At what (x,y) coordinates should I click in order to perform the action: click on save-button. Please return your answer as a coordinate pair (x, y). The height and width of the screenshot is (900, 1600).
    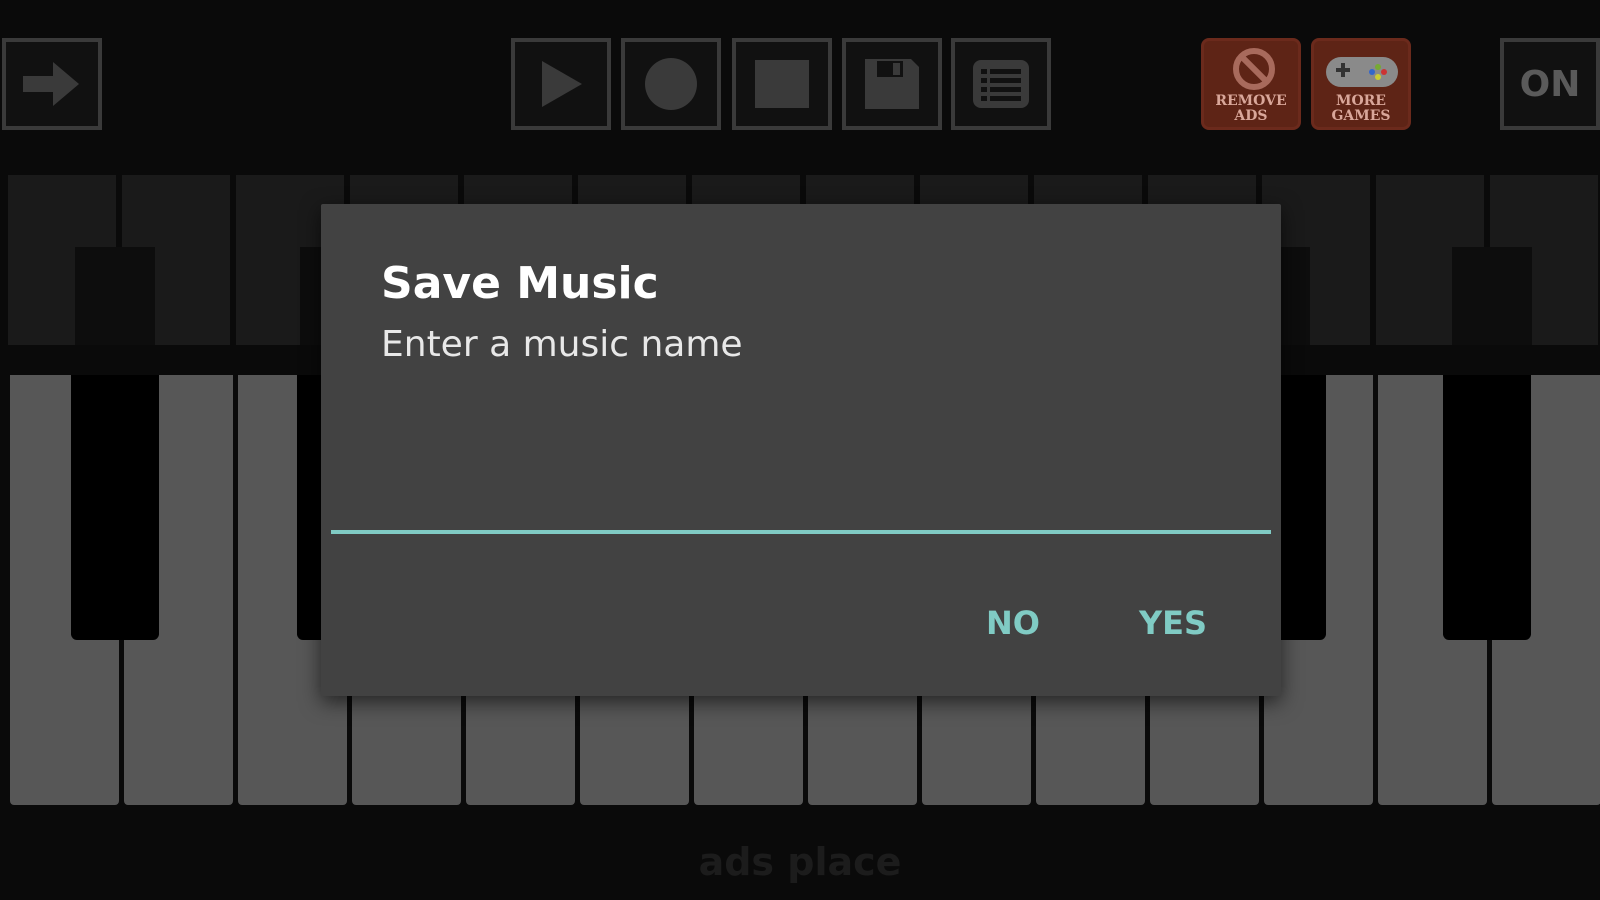
    Looking at the image, I should click on (892, 84).